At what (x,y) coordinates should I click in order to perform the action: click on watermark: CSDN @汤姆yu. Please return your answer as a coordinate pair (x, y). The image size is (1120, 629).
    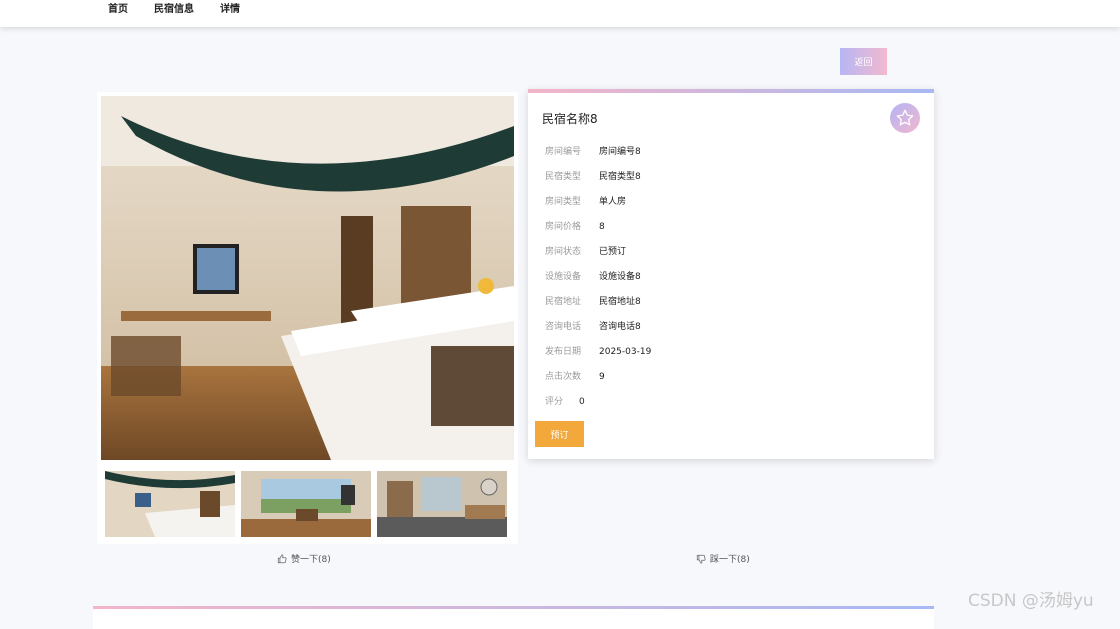
    Looking at the image, I should click on (1031, 601).